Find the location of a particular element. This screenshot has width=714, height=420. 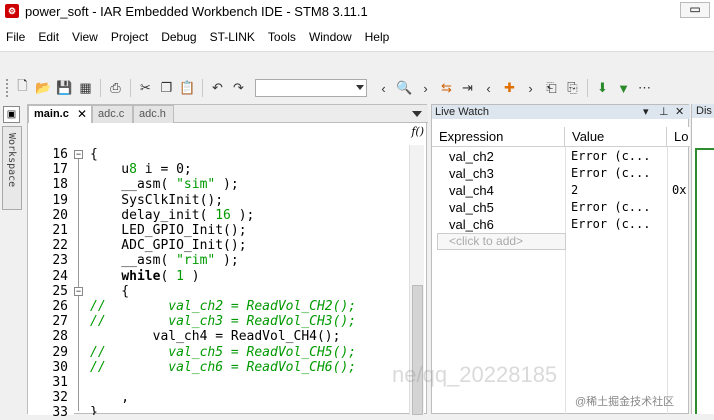

comment-line: // val_ch2 = ReadVol_CH2(); is located at coordinates (223, 306).